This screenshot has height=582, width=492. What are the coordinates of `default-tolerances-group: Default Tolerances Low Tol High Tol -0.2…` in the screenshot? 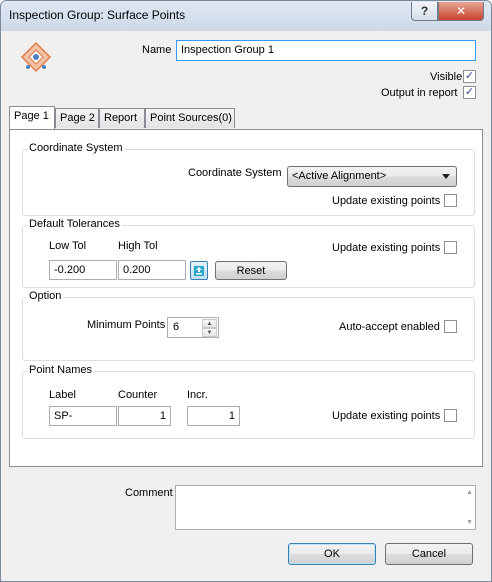 It's located at (248, 253).